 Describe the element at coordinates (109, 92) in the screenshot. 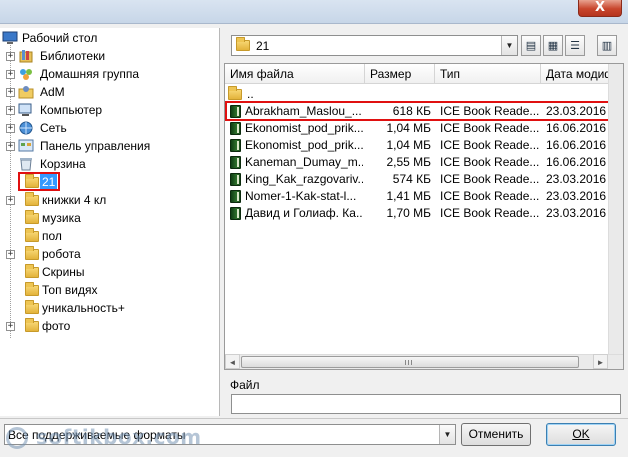

I see `tree-item-adm: + AdM` at that location.